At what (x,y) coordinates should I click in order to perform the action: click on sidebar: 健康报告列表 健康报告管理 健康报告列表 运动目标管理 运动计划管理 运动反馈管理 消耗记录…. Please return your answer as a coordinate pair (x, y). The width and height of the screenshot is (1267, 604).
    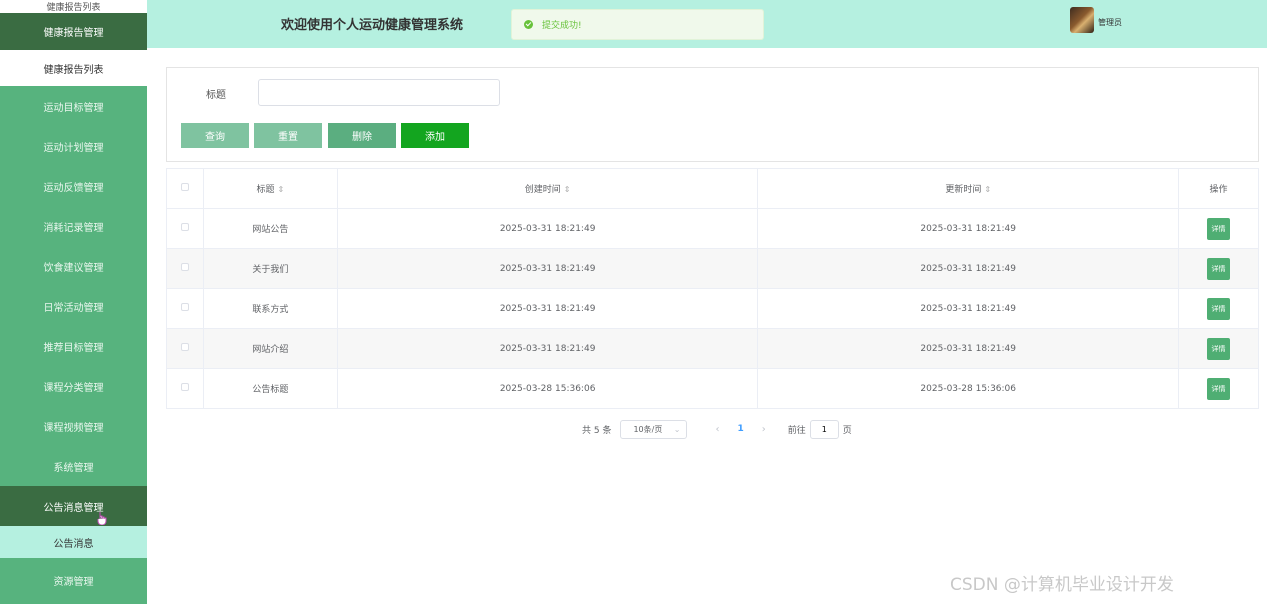
    Looking at the image, I should click on (73, 302).